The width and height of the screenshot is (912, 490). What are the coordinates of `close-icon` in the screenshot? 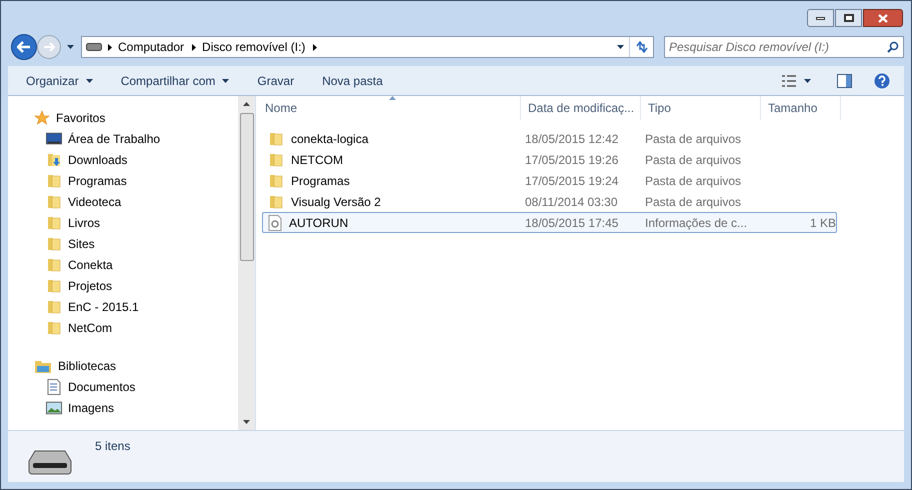 It's located at (883, 18).